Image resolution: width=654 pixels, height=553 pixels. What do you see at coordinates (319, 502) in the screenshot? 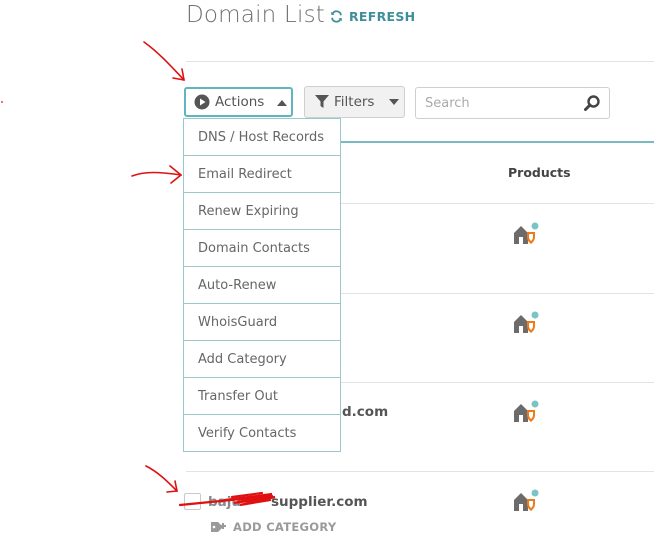
I see `domain-name-row-4: supplier.com` at bounding box center [319, 502].